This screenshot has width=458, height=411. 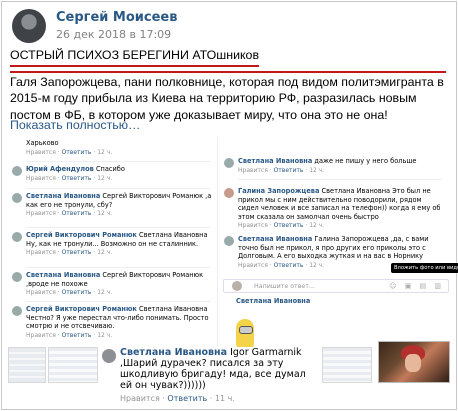 I want to click on reply-input: Напишите ответ... ☺ ▣ ▤ ▥, so click(x=336, y=286).